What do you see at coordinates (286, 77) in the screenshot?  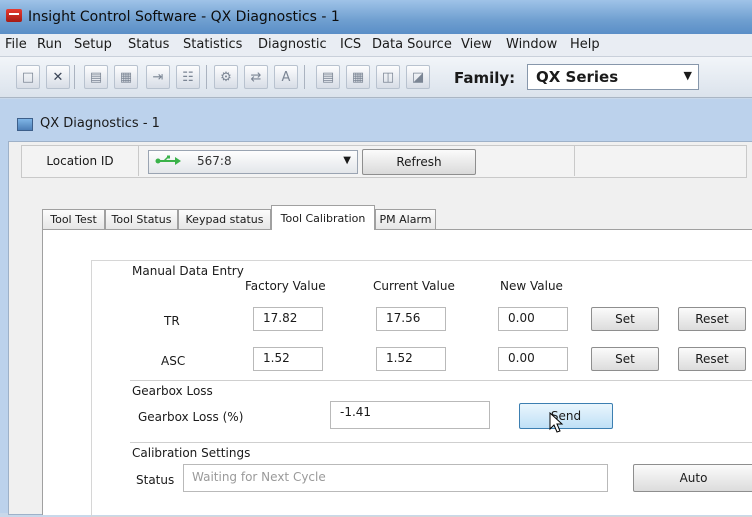 I see `font-icon: A` at bounding box center [286, 77].